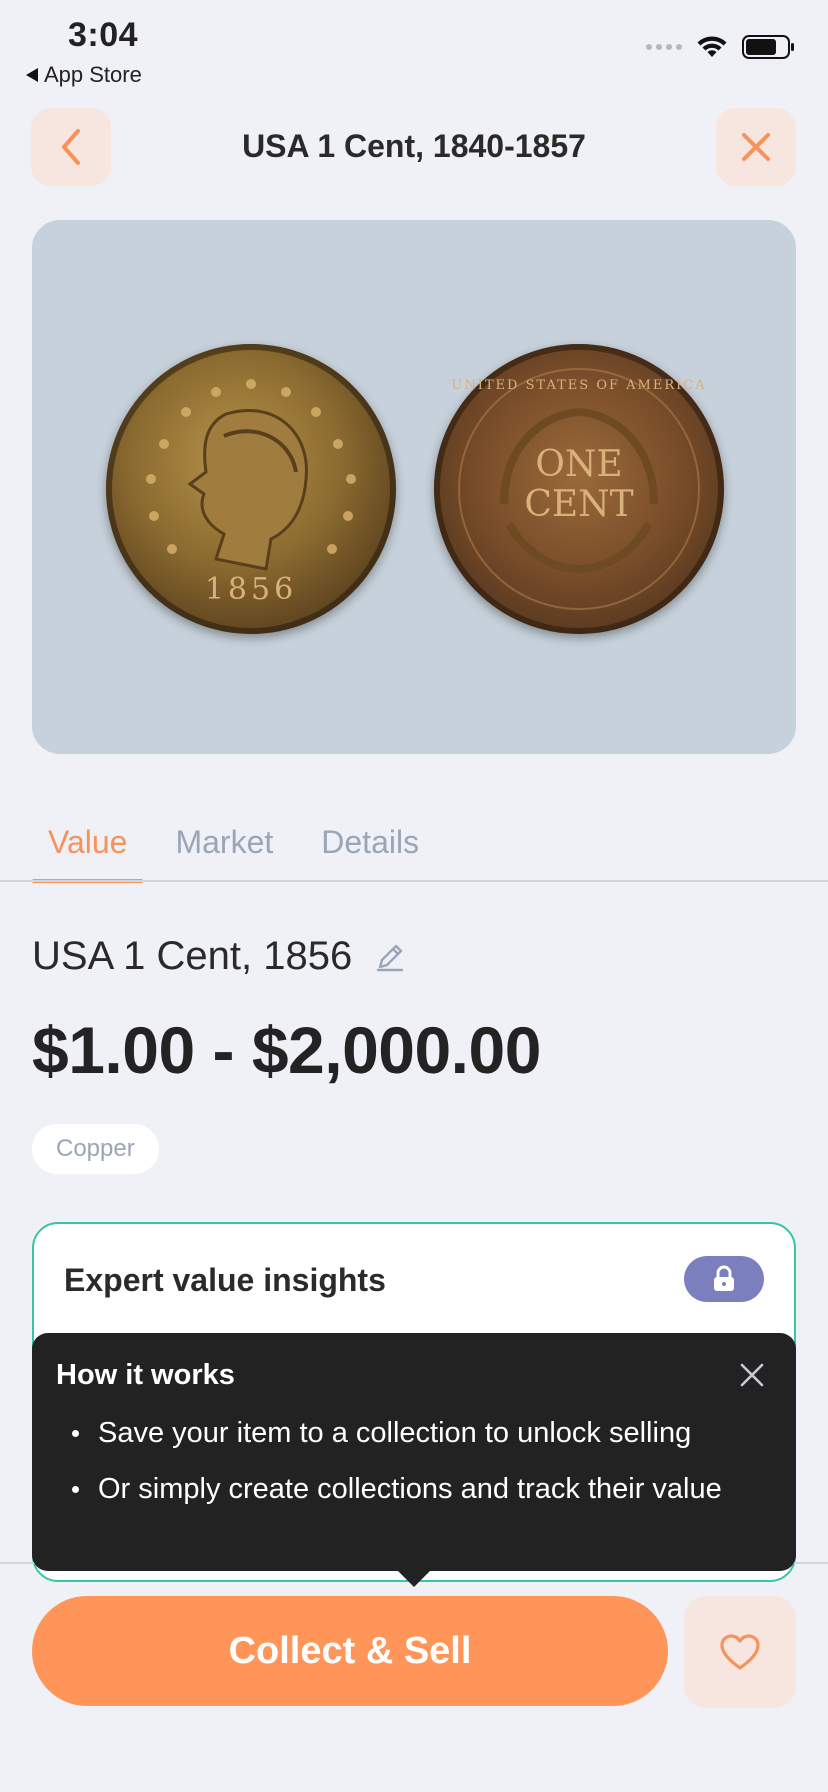 The width and height of the screenshot is (828, 1792). I want to click on material-chip: Copper, so click(95, 1149).